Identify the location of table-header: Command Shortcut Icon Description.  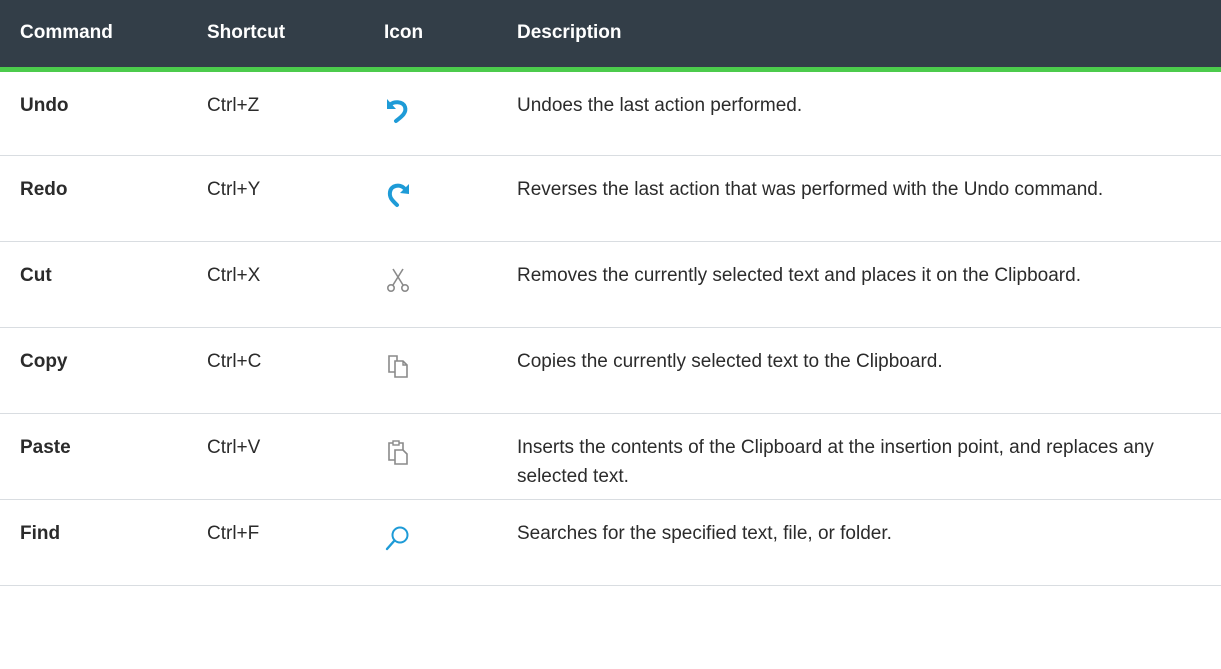
(610, 36).